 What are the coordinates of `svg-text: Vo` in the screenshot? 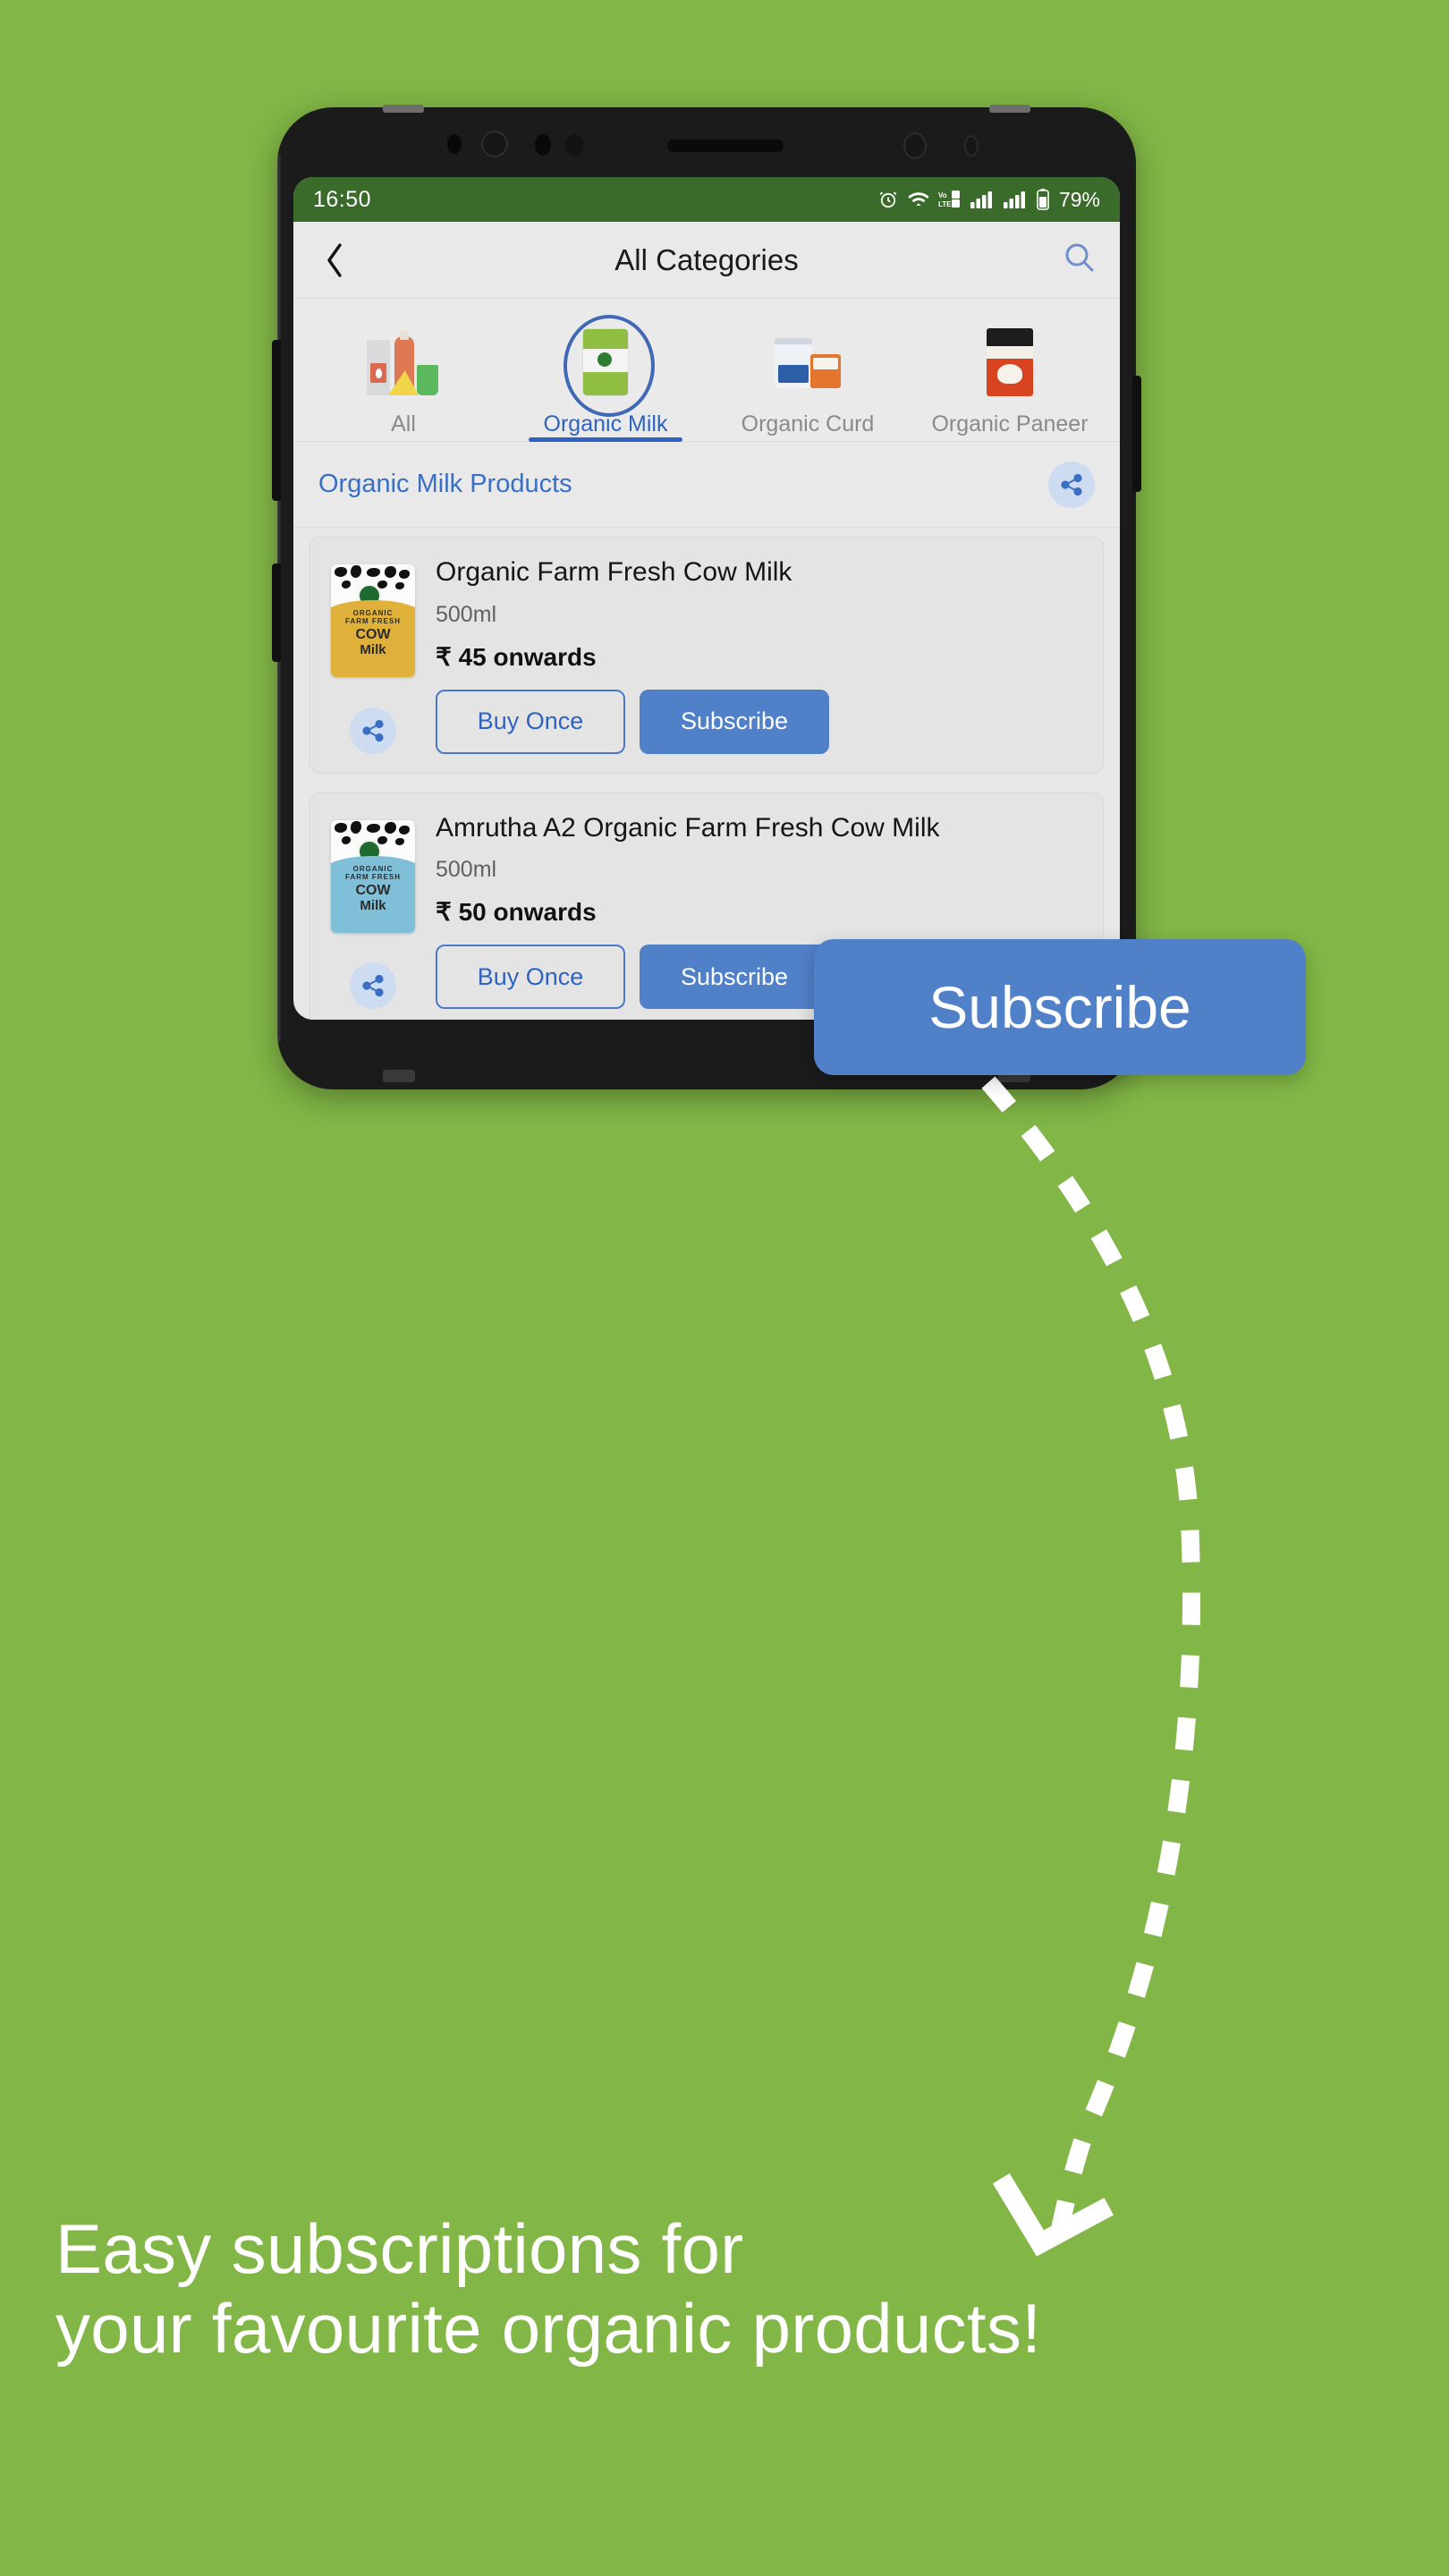 It's located at (942, 195).